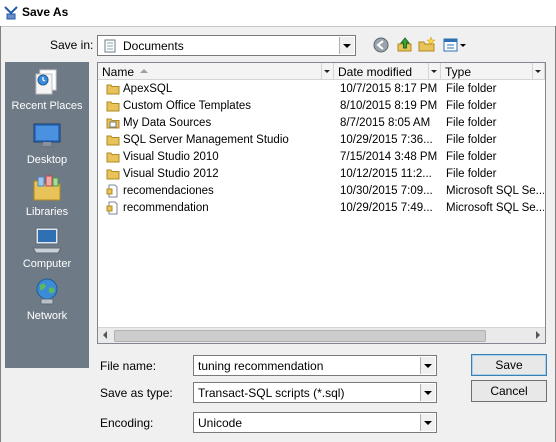 The height and width of the screenshot is (442, 556). What do you see at coordinates (47, 106) in the screenshot?
I see `place-label: Recent Places` at bounding box center [47, 106].